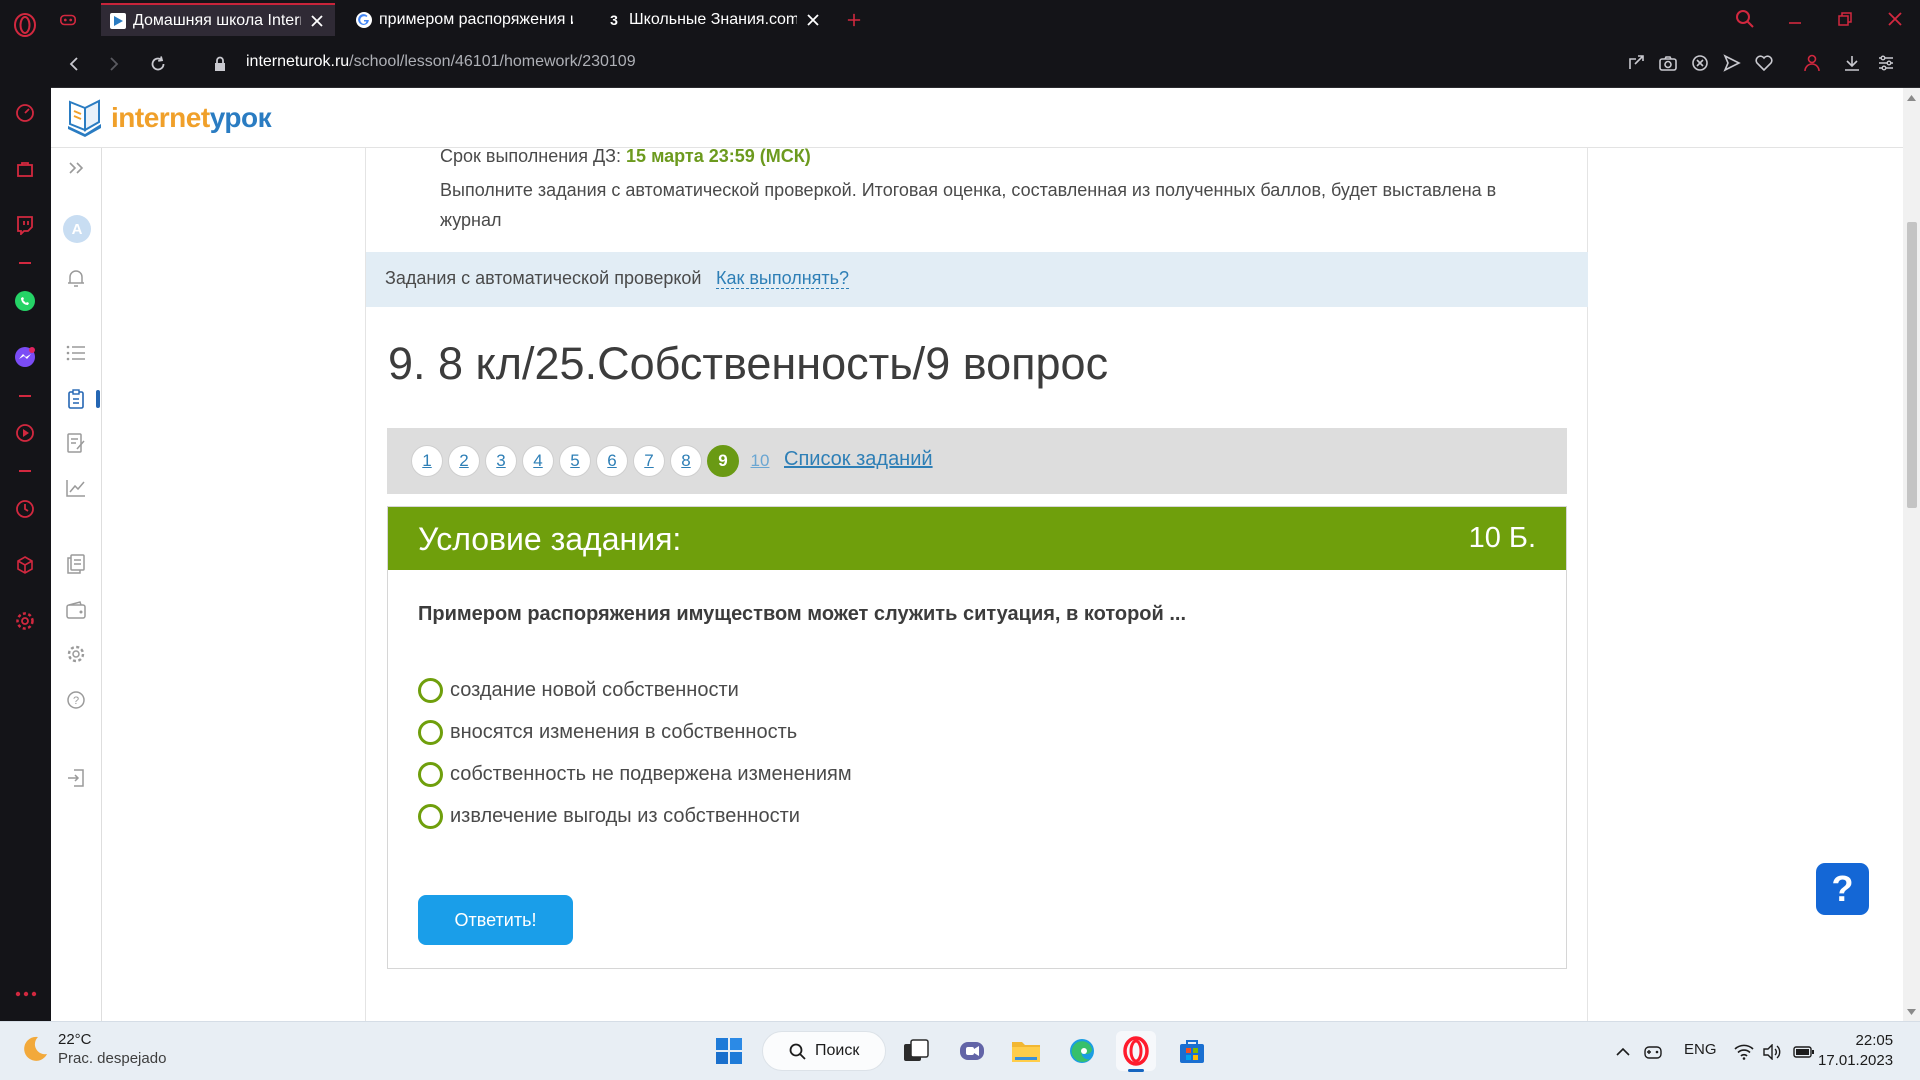 This screenshot has width=1920, height=1080. I want to click on scroll-down-icon, so click(1911, 1011).